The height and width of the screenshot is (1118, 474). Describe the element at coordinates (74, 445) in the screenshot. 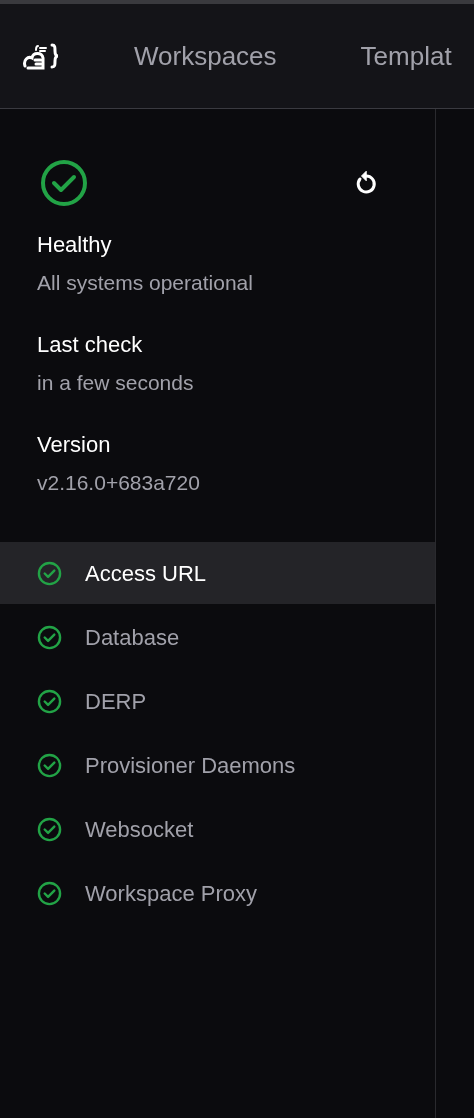

I see `field-label: Version` at that location.